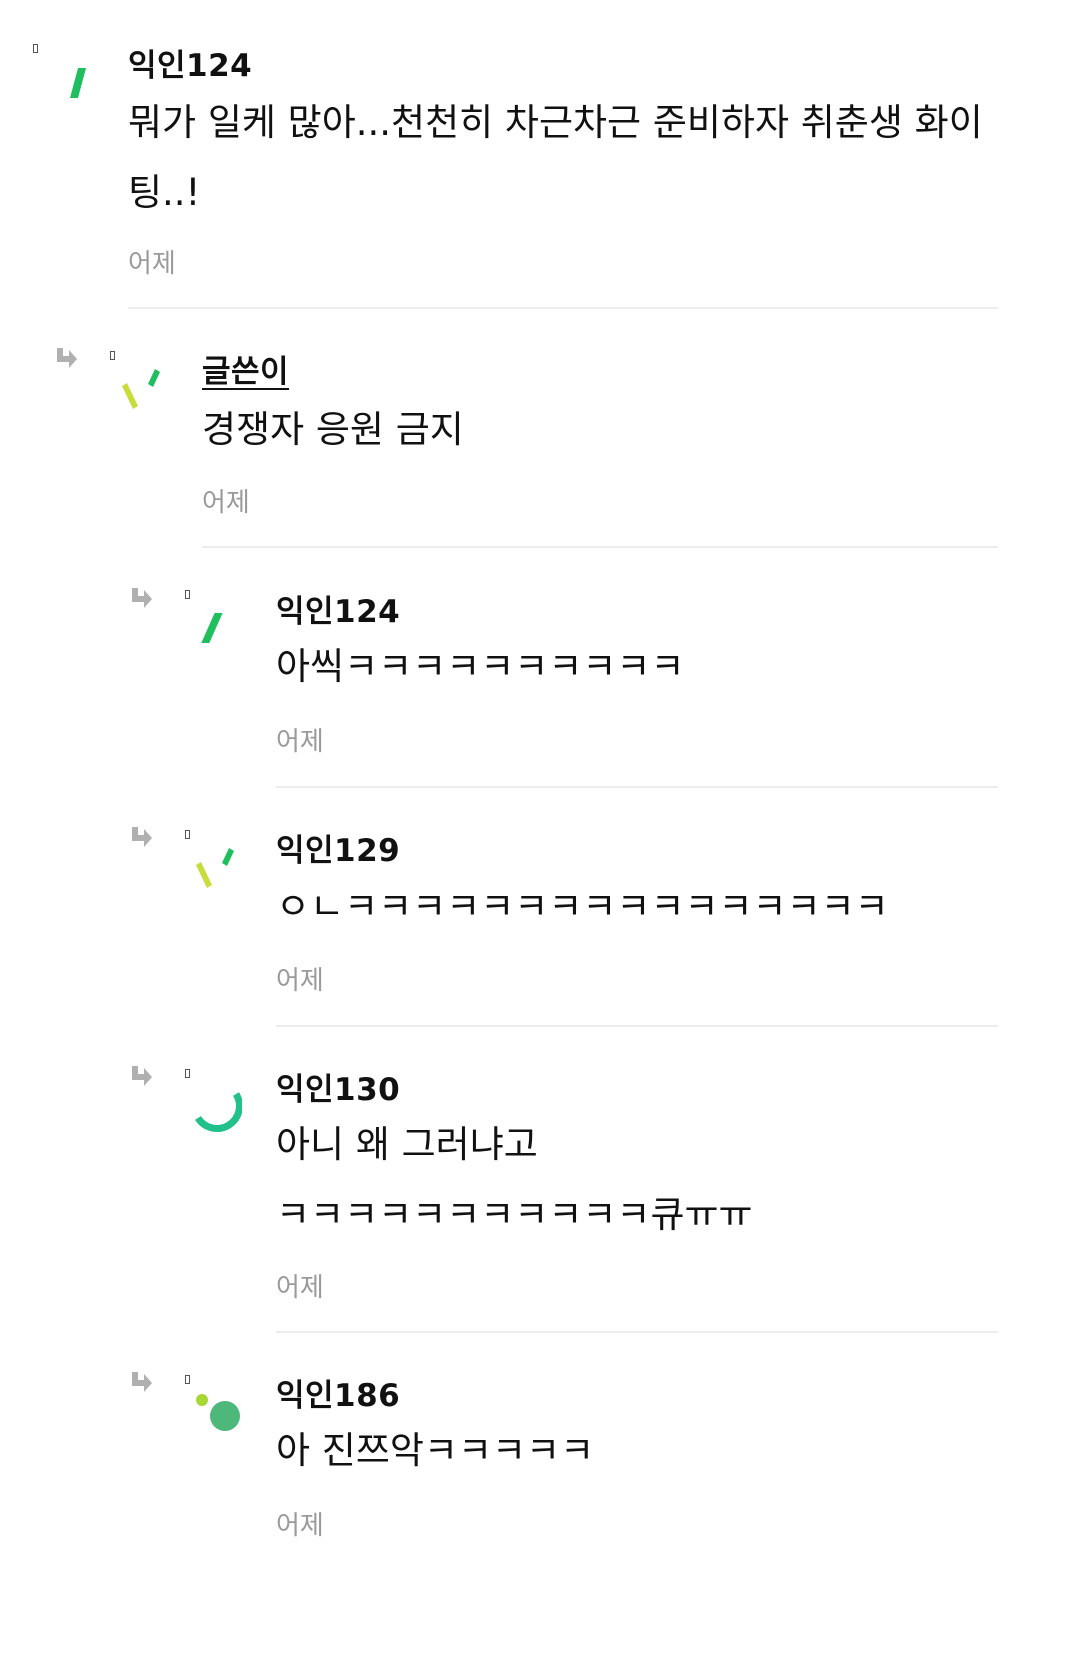 Image resolution: width=1080 pixels, height=1660 pixels. What do you see at coordinates (555, 157) in the screenshot?
I see `comment-body: 뭐가 일케 많아...천천히 차근차근 준비하자 취춘생 화이팅..!` at bounding box center [555, 157].